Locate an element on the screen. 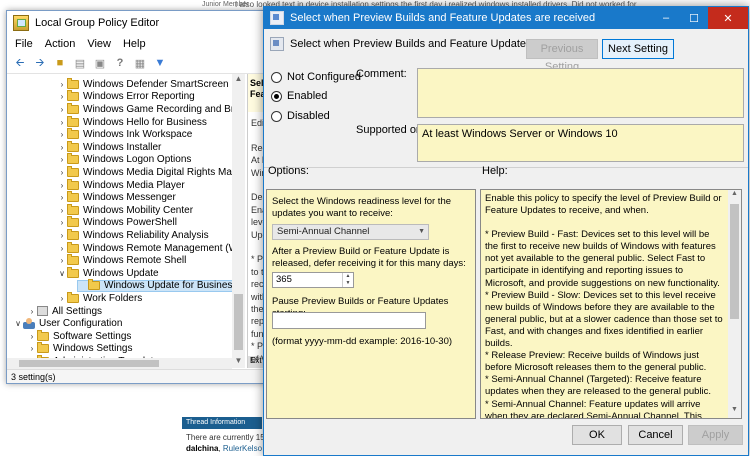 The image size is (750, 456). help-scroll-thumb is located at coordinates (734, 261).